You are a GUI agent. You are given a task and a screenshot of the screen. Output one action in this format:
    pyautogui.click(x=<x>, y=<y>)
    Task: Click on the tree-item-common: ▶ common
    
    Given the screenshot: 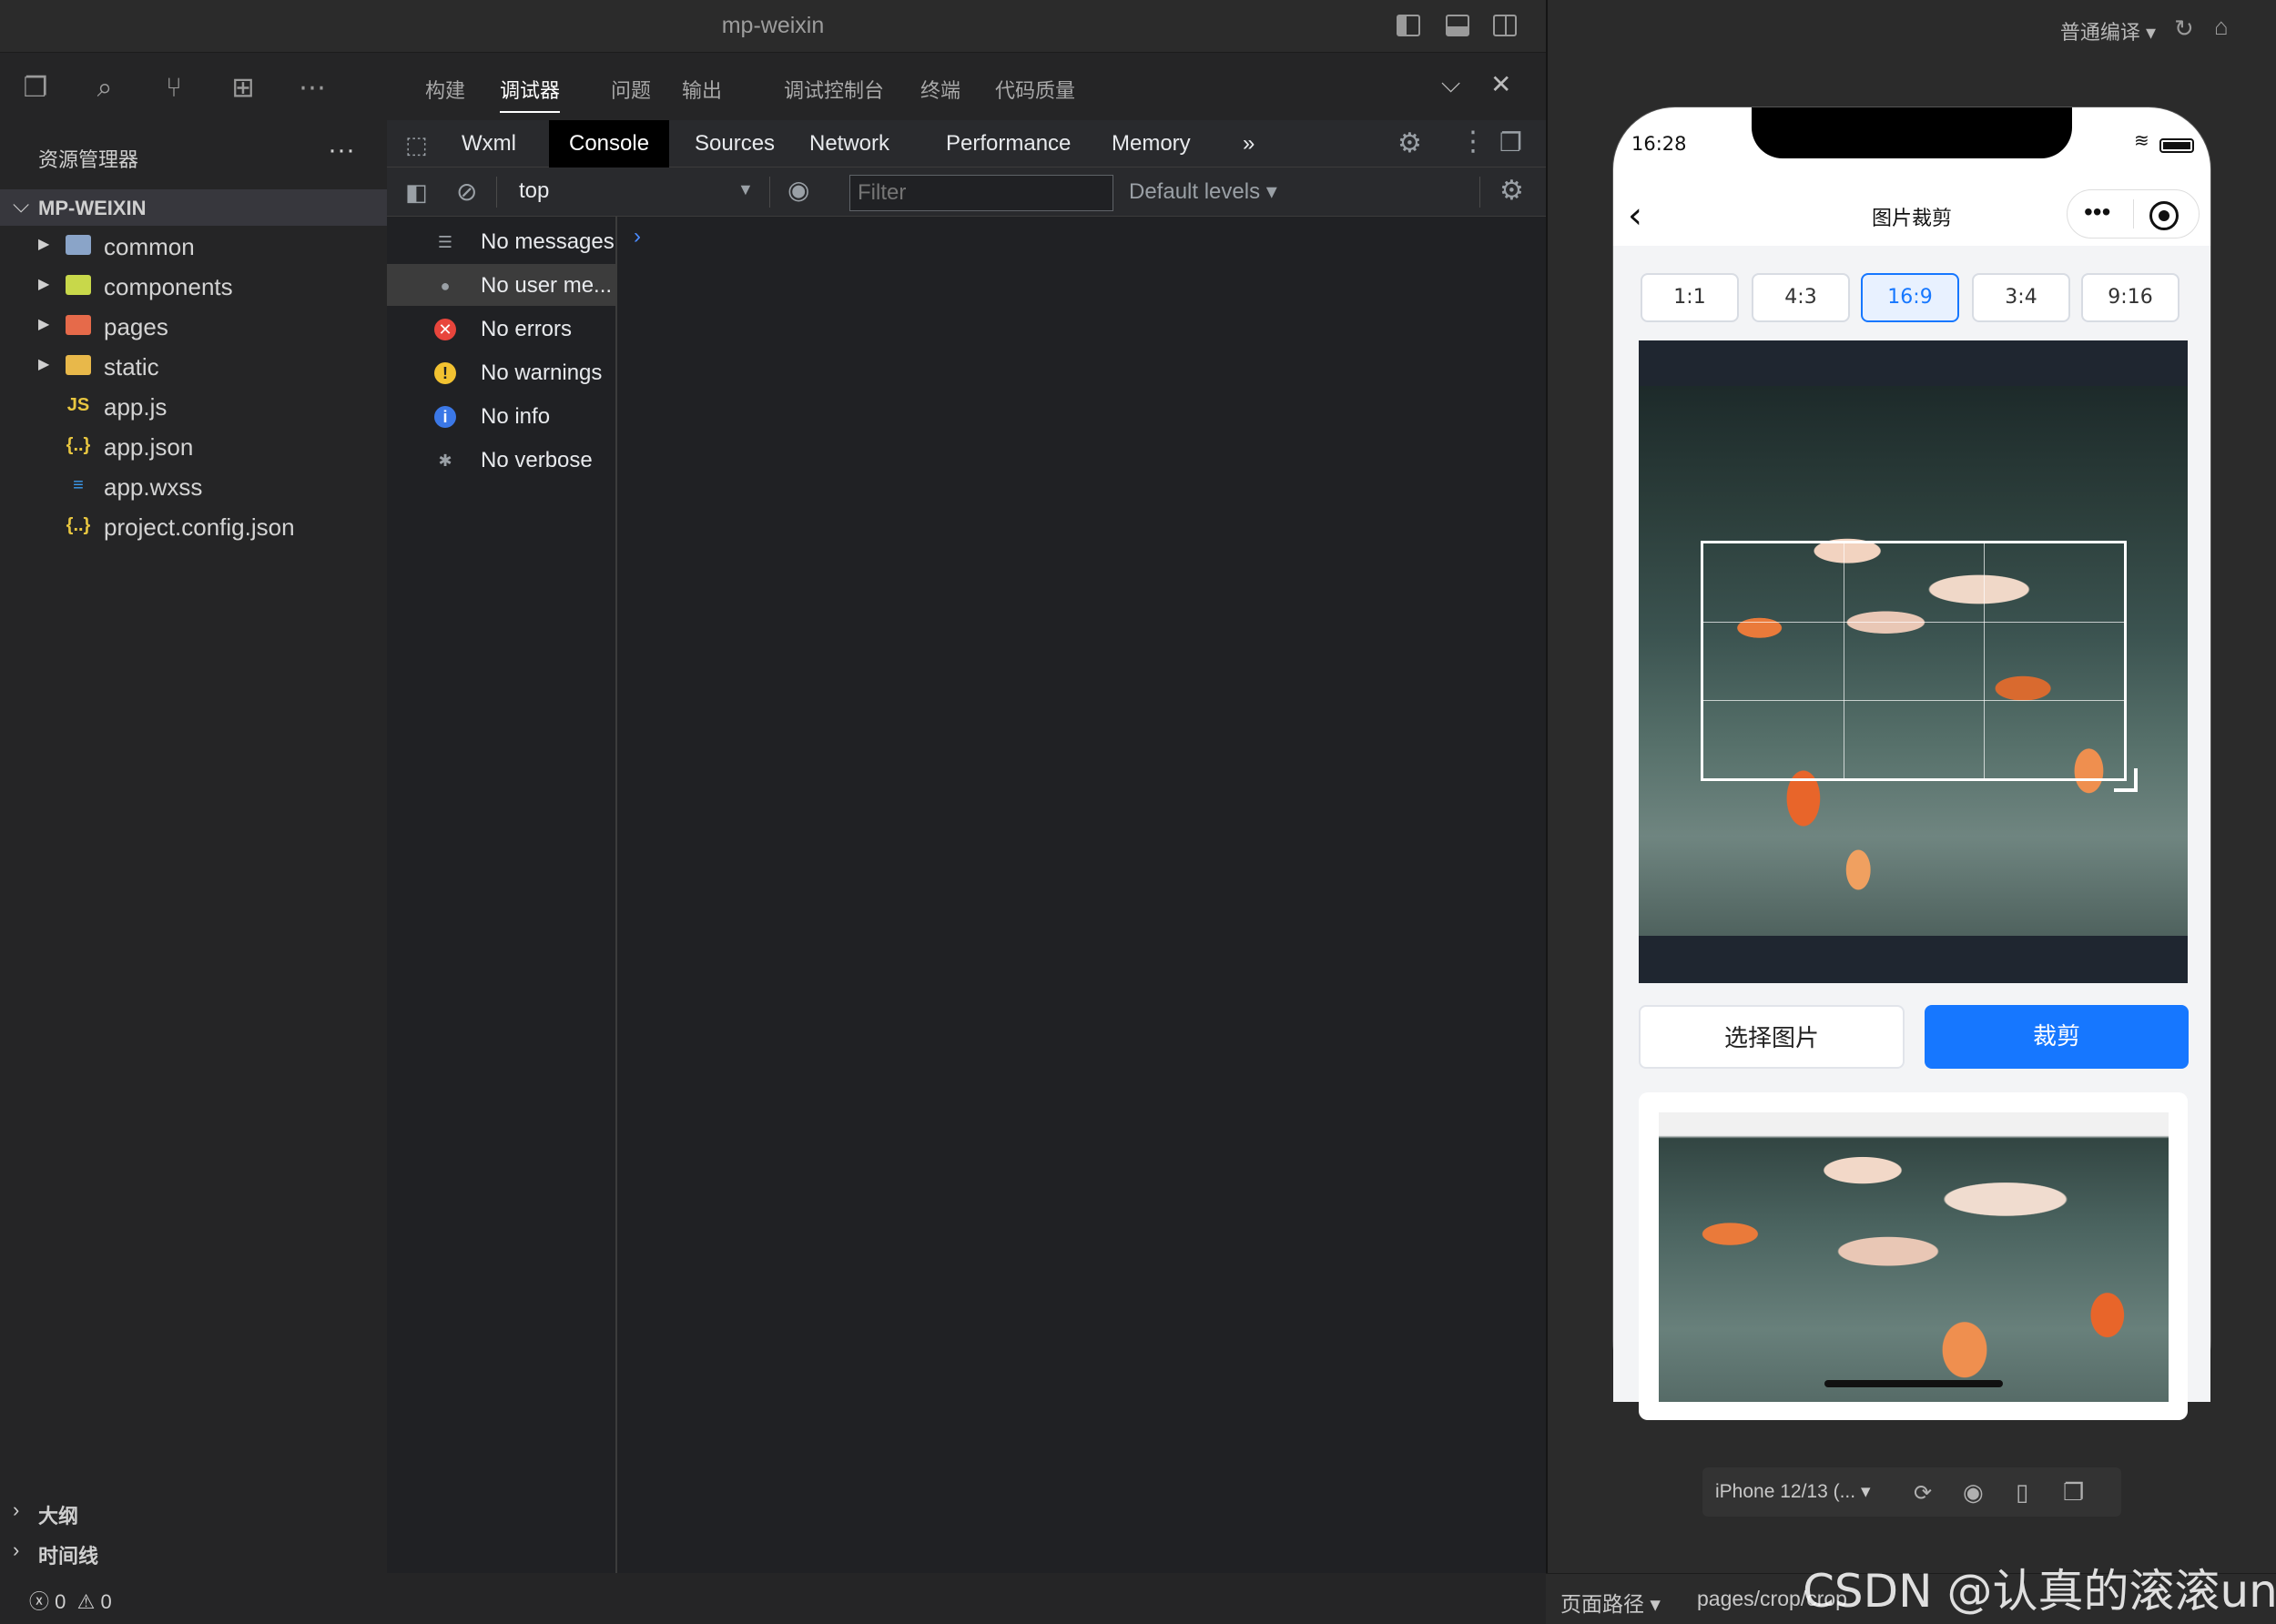 What is the action you would take?
    pyautogui.click(x=193, y=246)
    